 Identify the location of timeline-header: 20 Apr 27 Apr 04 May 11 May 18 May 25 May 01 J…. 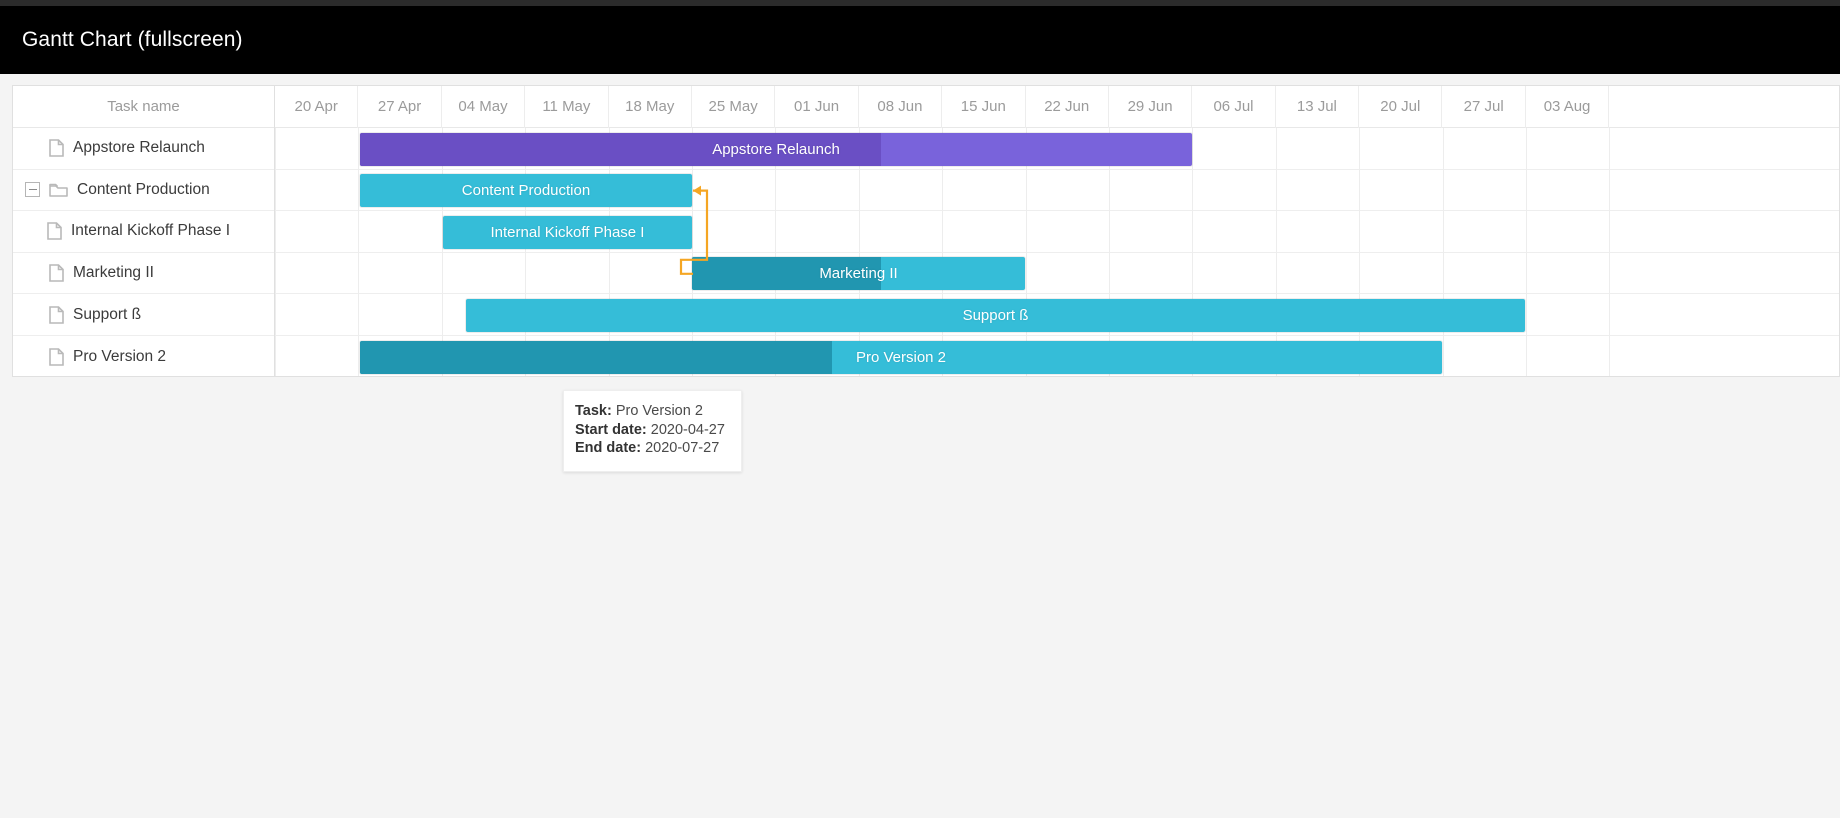
(1057, 107).